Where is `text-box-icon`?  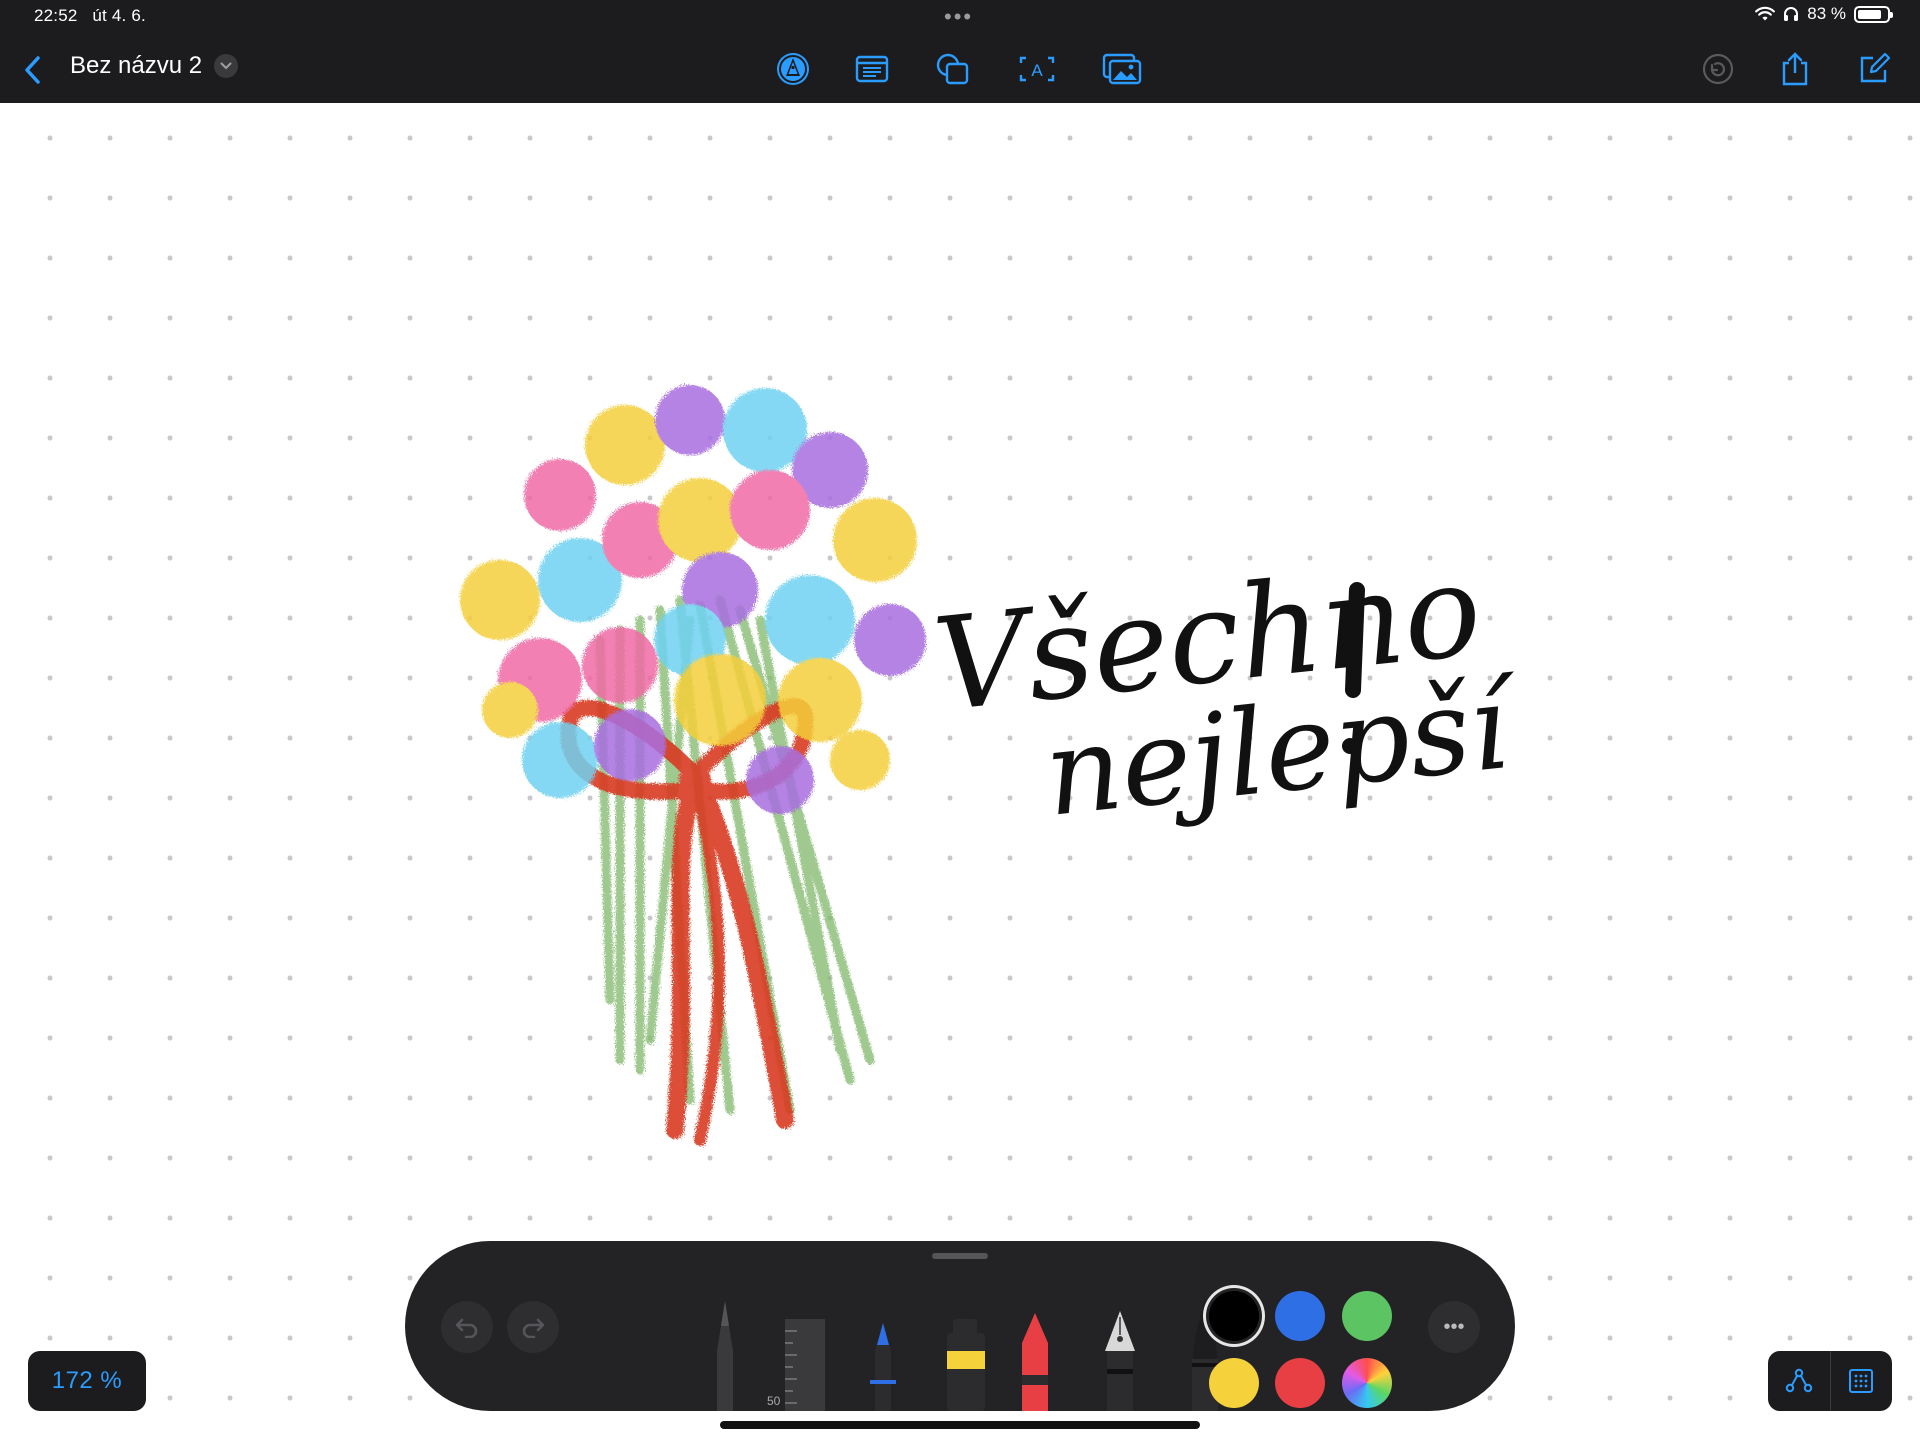
text-box-icon is located at coordinates (872, 69).